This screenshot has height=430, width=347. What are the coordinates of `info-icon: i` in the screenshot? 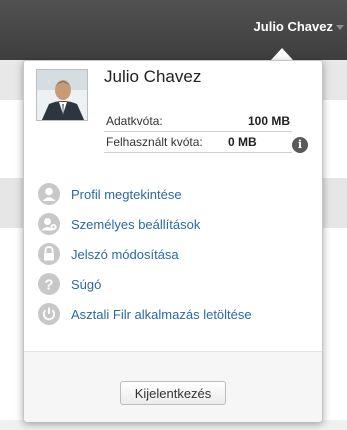 It's located at (300, 145).